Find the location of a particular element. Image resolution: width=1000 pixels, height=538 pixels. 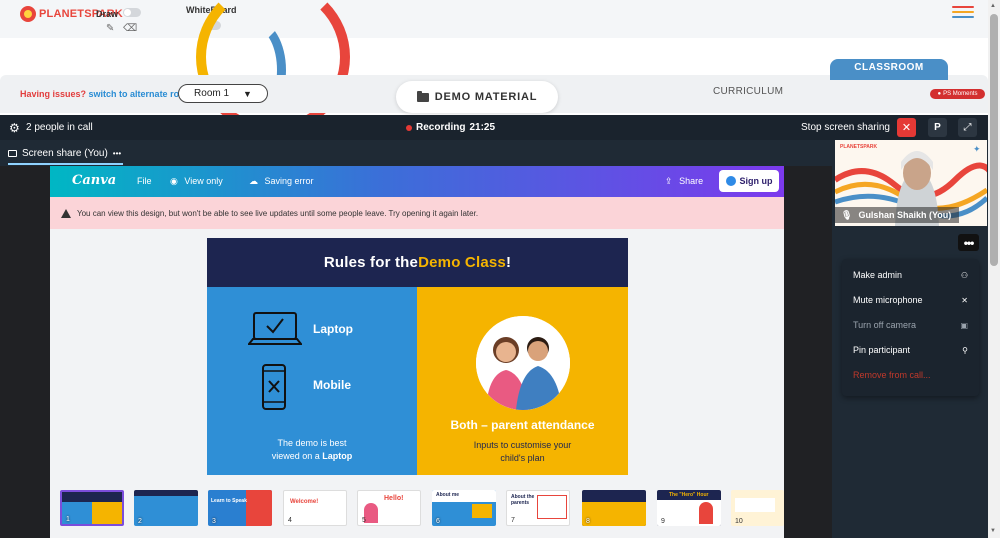

slide-thumbnail: Learn to Speak 3 is located at coordinates (240, 508).